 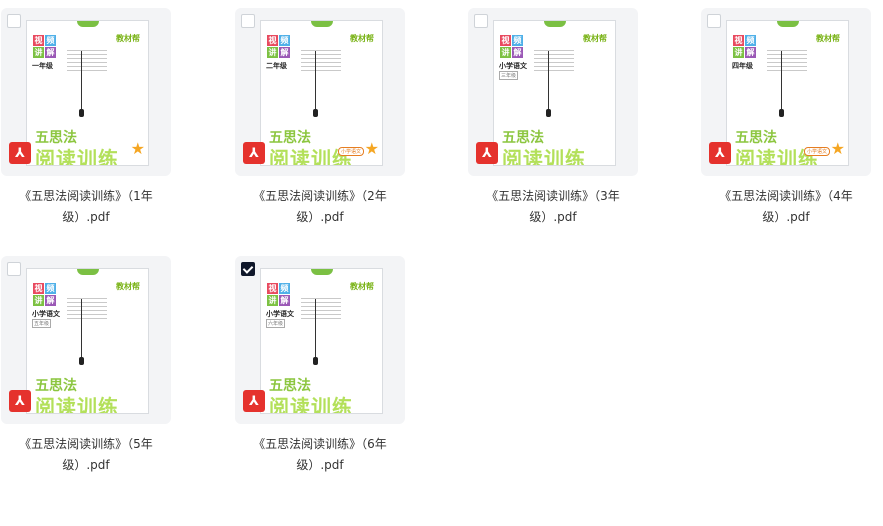 What do you see at coordinates (321, 93) in the screenshot?
I see `book-cover-thumbnail: 教材帮 视频 讲解 二年级 五思法 阅读训练 小学语文 ★` at bounding box center [321, 93].